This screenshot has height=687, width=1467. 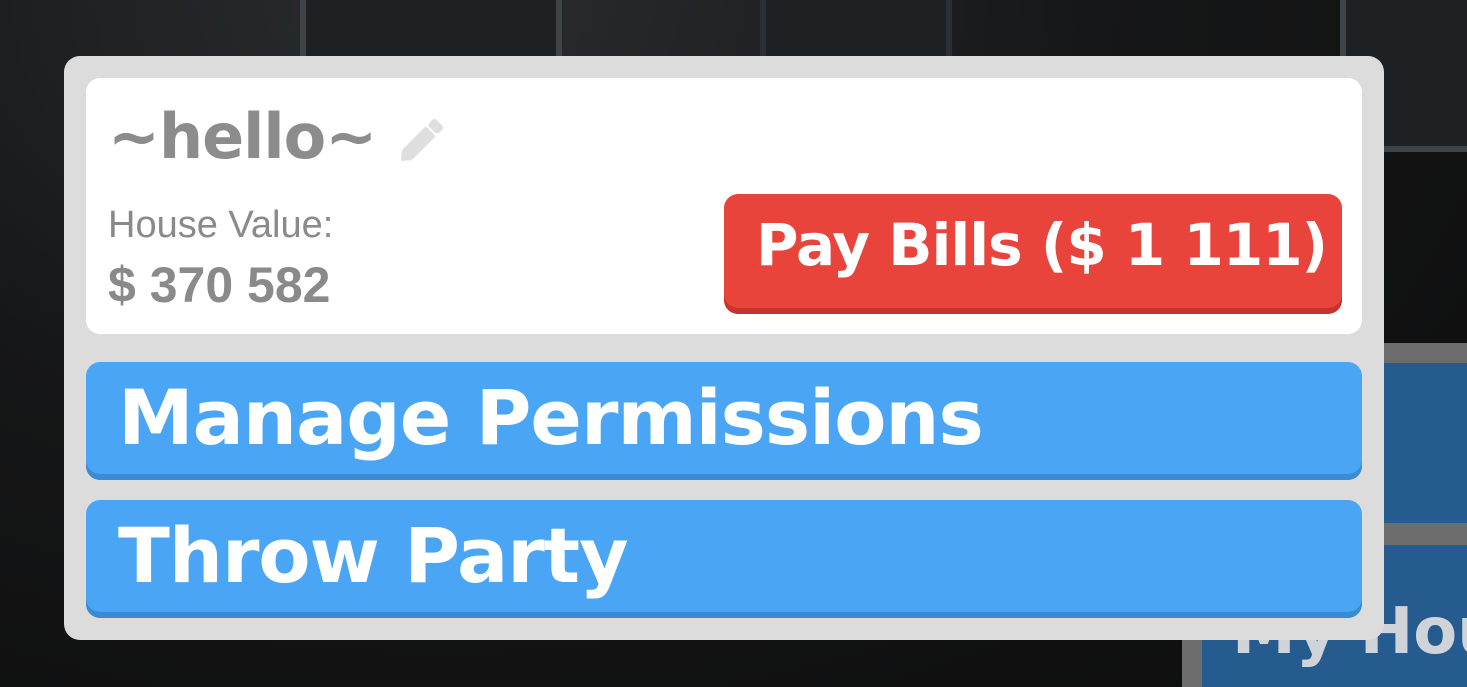 What do you see at coordinates (724, 559) in the screenshot?
I see `throw-party-button: Throw Party` at bounding box center [724, 559].